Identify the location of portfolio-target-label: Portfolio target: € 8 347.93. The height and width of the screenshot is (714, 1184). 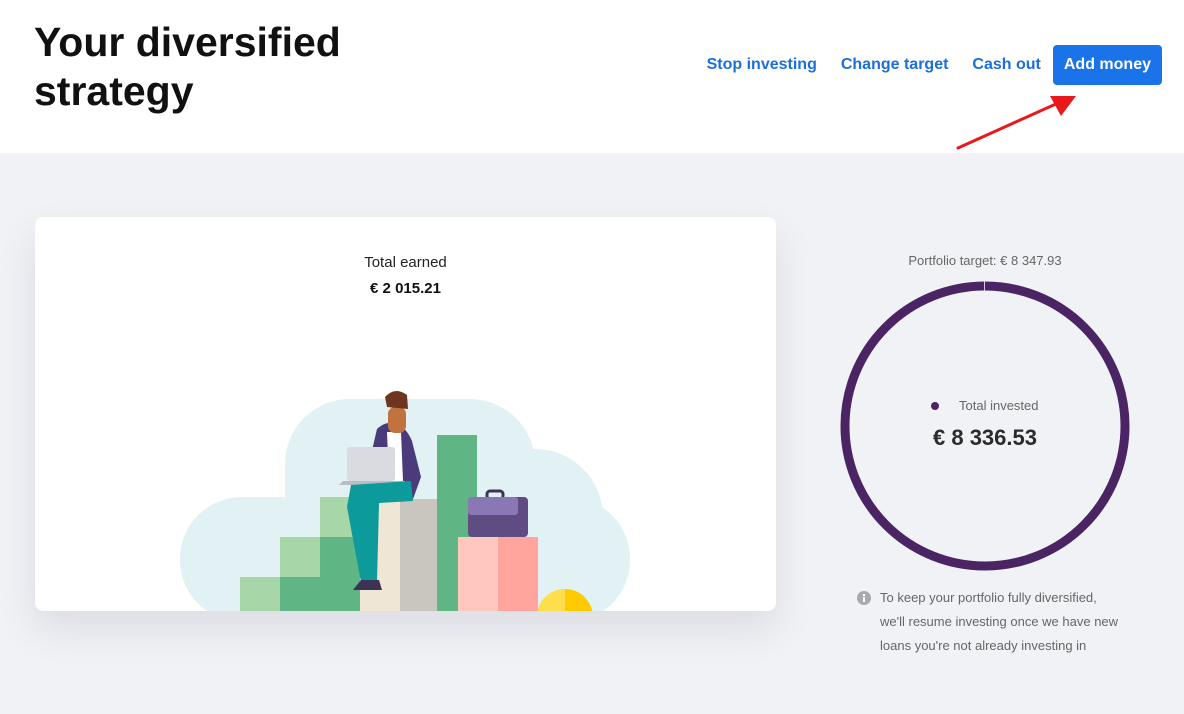
(985, 260).